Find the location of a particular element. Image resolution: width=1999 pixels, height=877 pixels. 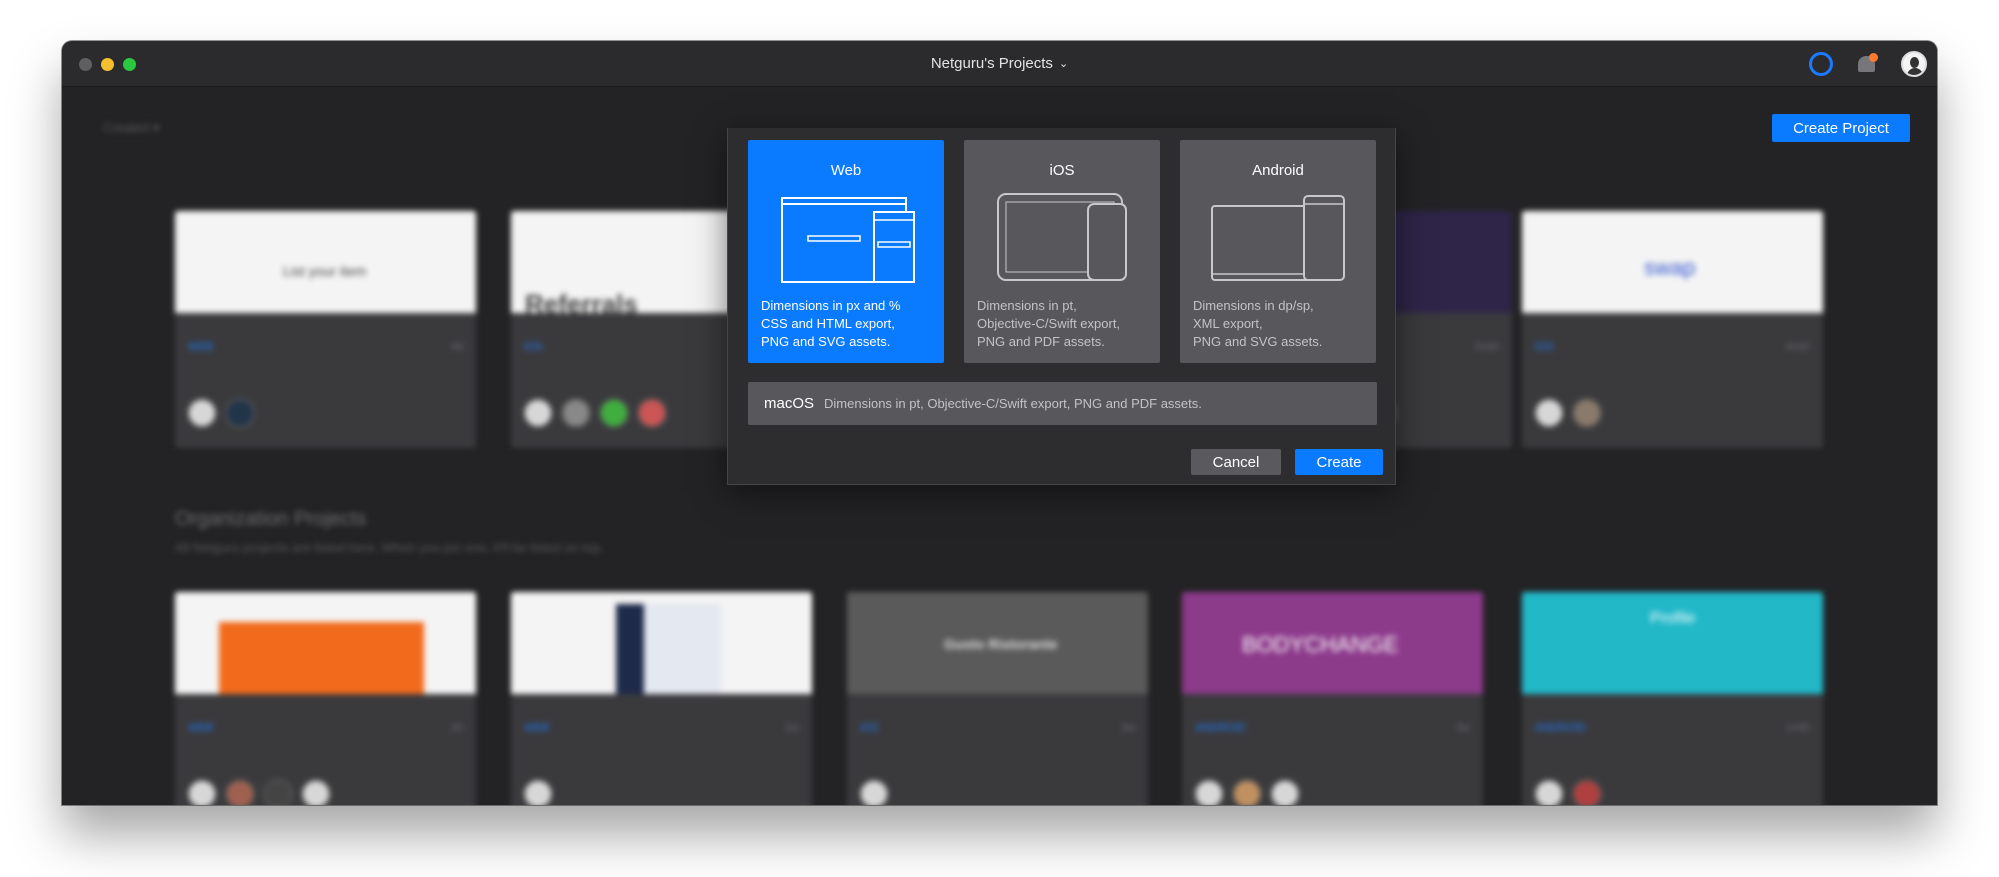

project-thumbnail: Gusto Ristorante is located at coordinates (997, 643).